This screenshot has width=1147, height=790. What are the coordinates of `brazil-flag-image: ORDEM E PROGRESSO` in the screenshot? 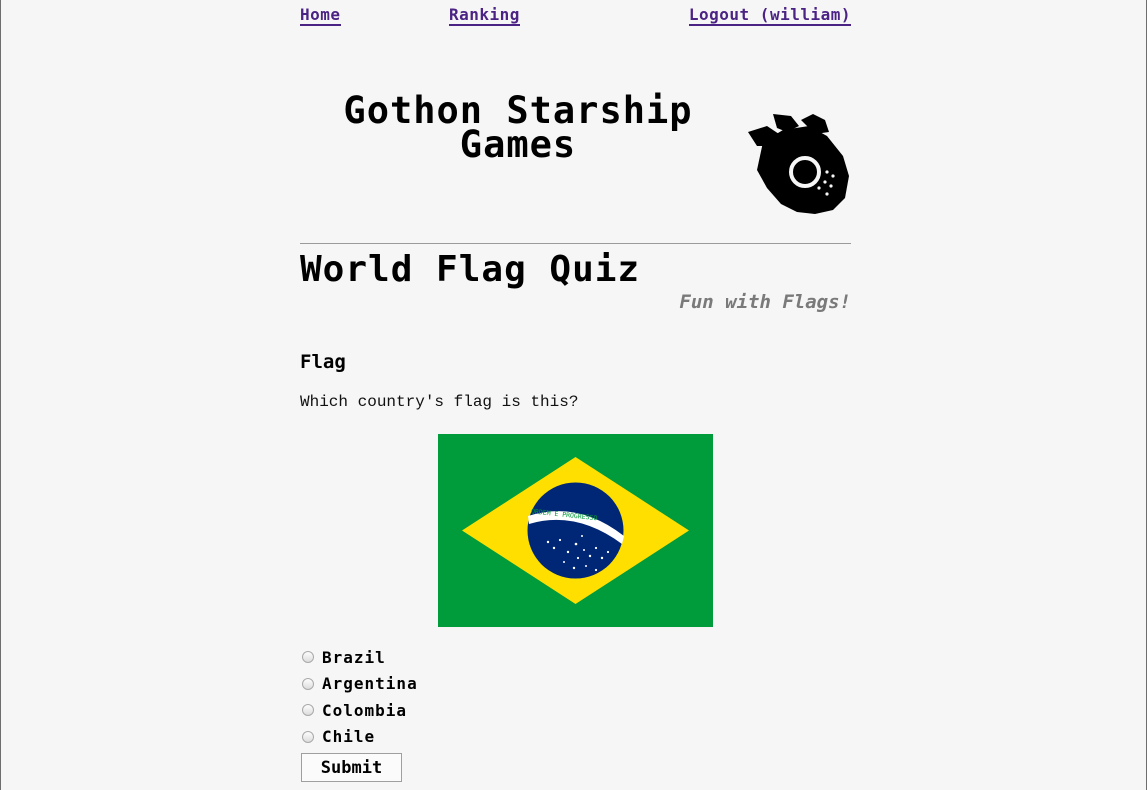 It's located at (575, 530).